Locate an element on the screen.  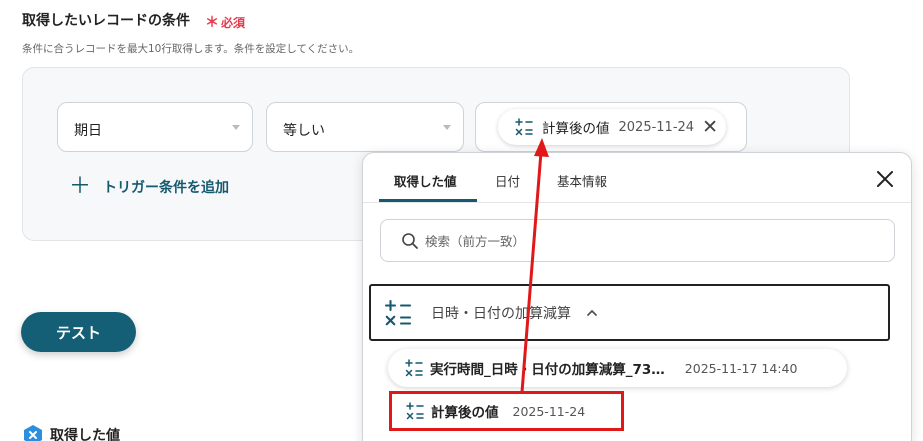
close-icon is located at coordinates (885, 179).